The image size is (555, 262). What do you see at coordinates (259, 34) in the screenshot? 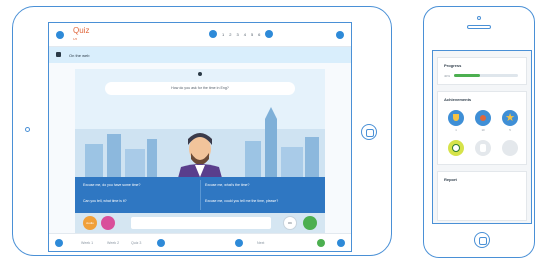
I see `pager-item: 6` at bounding box center [259, 34].